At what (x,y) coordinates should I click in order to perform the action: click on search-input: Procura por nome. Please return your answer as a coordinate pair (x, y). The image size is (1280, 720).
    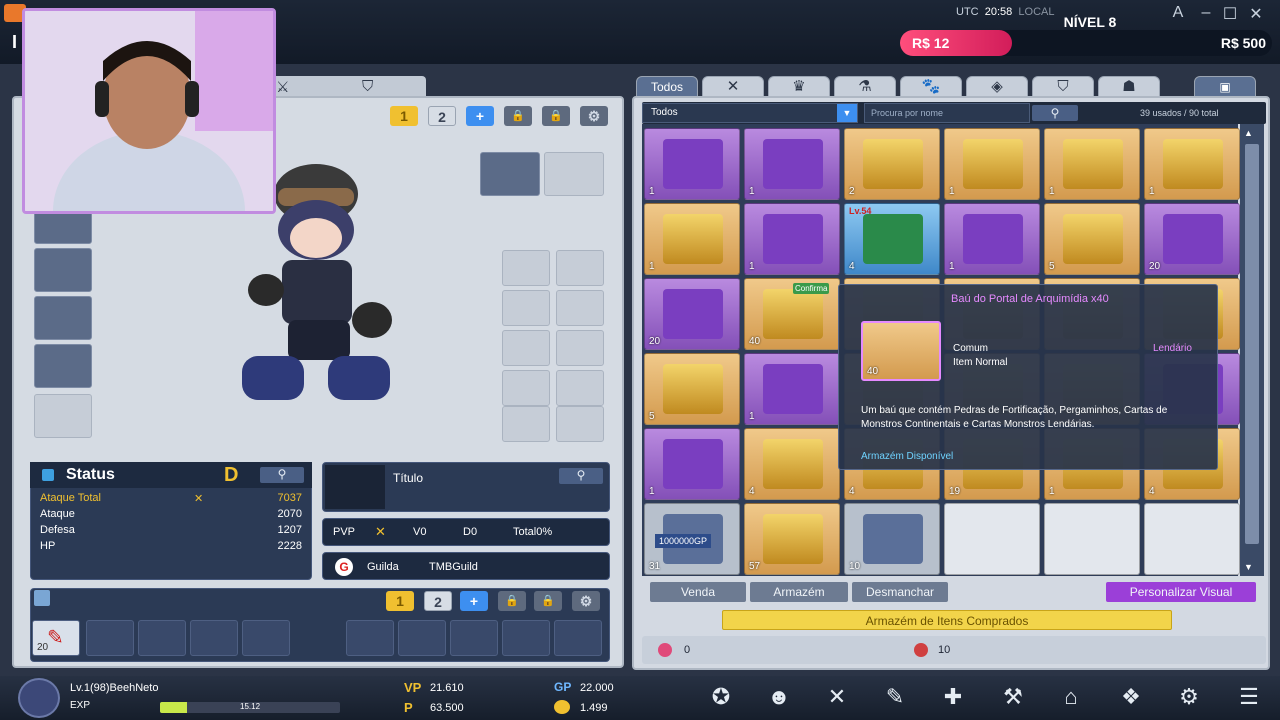
    Looking at the image, I should click on (947, 113).